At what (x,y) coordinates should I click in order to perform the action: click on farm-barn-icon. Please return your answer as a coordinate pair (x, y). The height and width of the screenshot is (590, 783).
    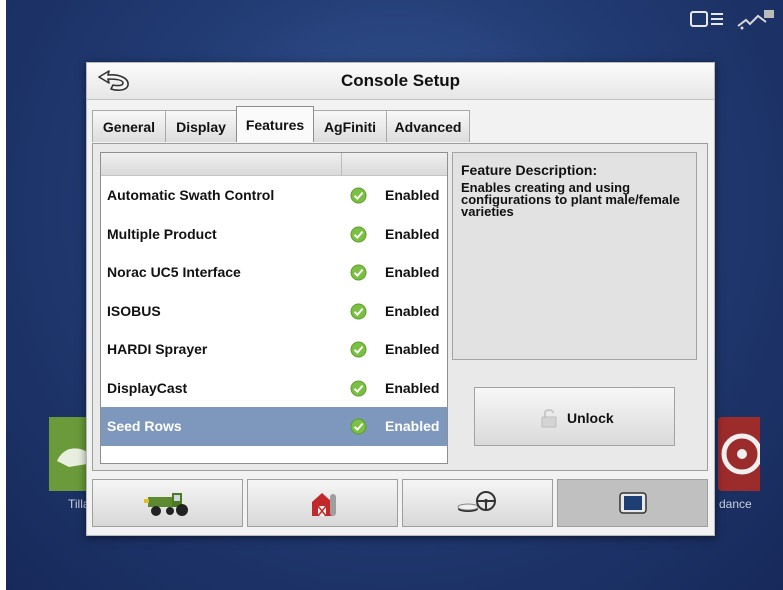
    Looking at the image, I should click on (323, 505).